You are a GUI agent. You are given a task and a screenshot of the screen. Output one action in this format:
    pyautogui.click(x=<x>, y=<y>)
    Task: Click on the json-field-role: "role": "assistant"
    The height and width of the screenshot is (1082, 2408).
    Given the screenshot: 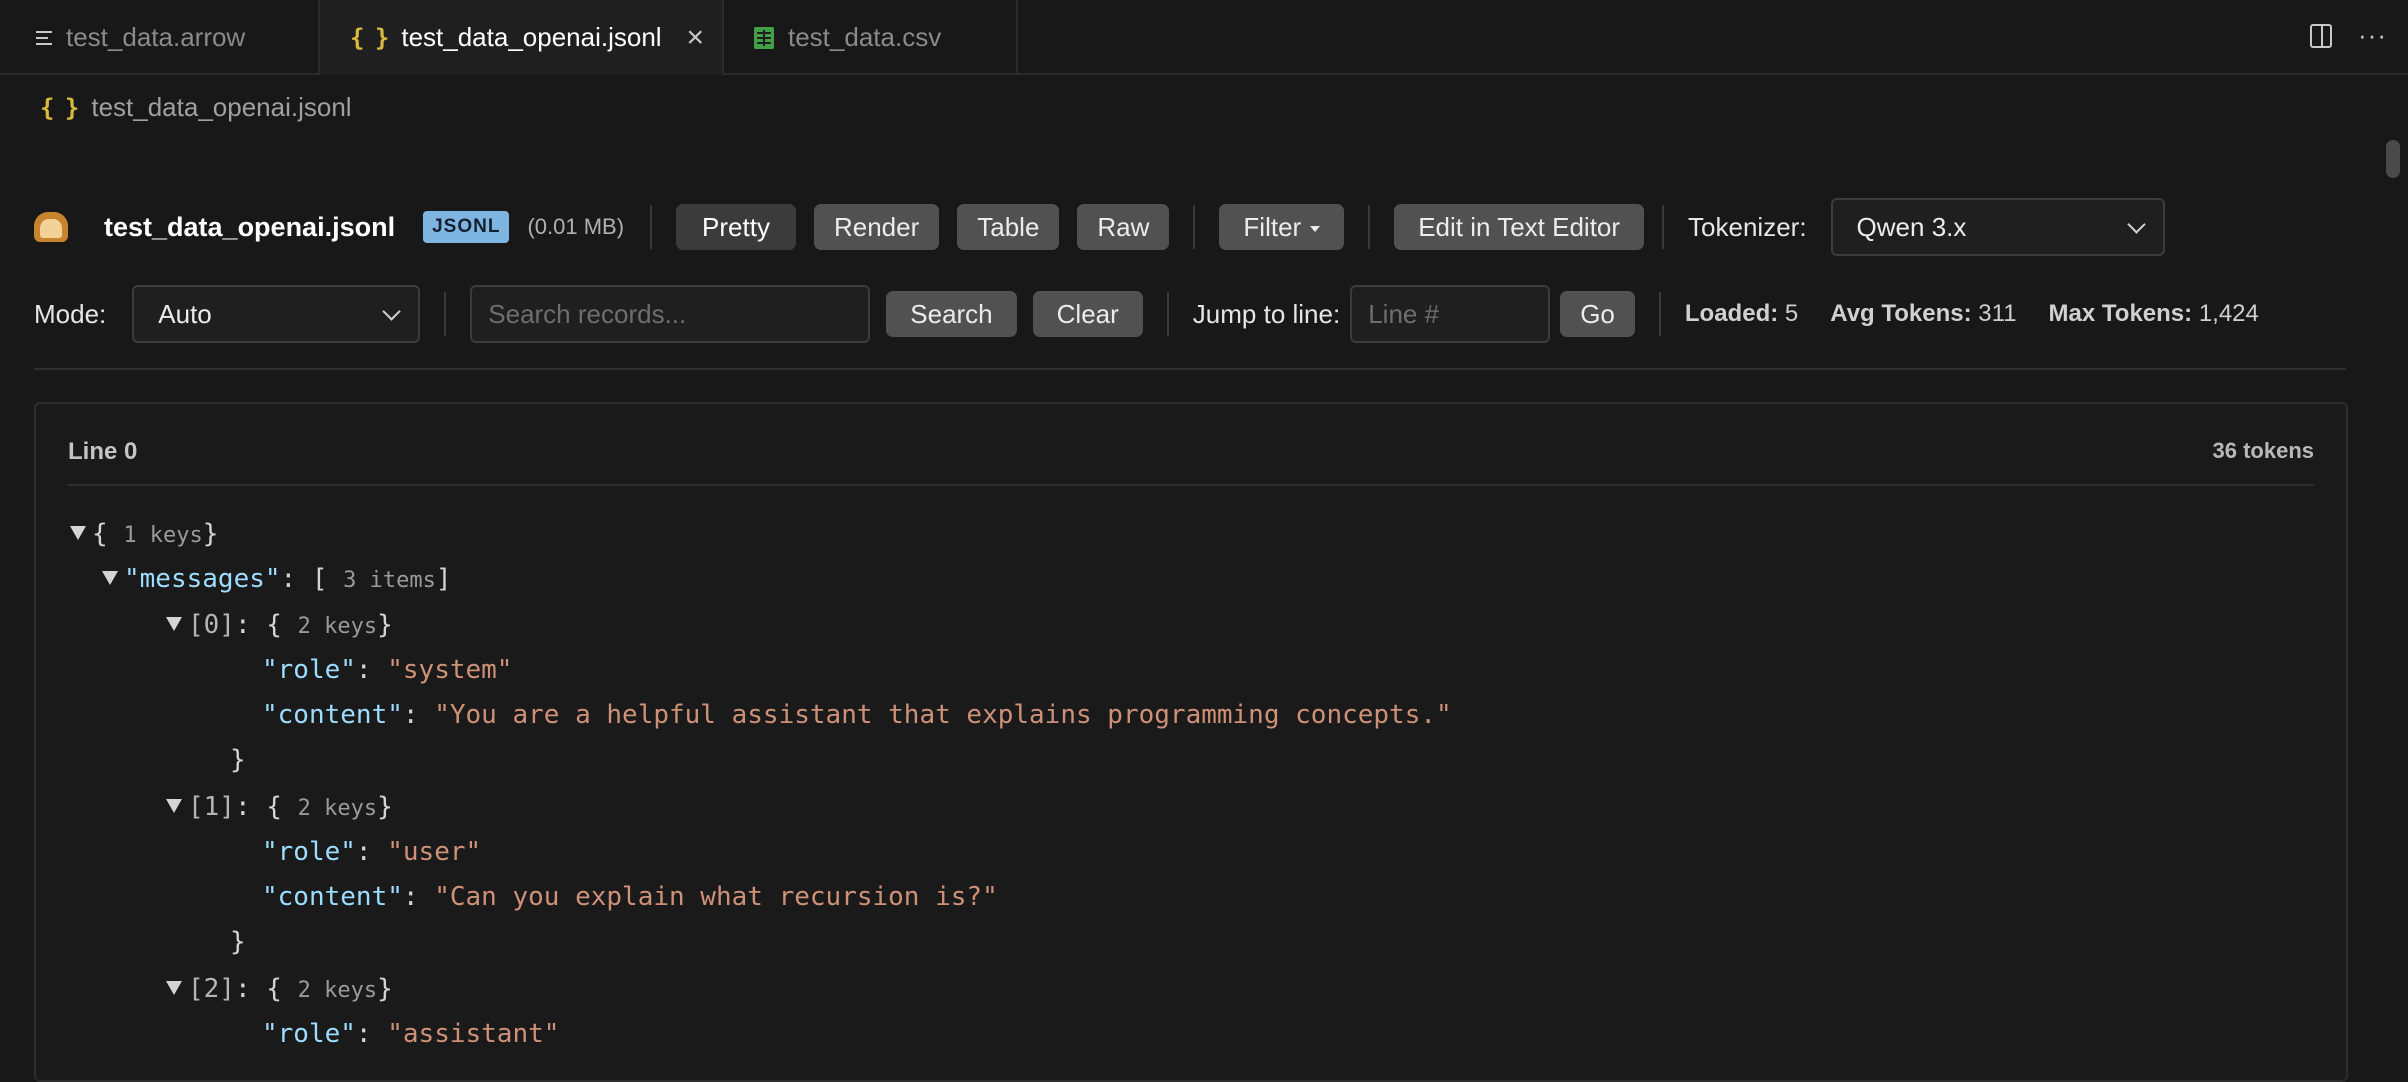 What is the action you would take?
    pyautogui.click(x=410, y=1034)
    